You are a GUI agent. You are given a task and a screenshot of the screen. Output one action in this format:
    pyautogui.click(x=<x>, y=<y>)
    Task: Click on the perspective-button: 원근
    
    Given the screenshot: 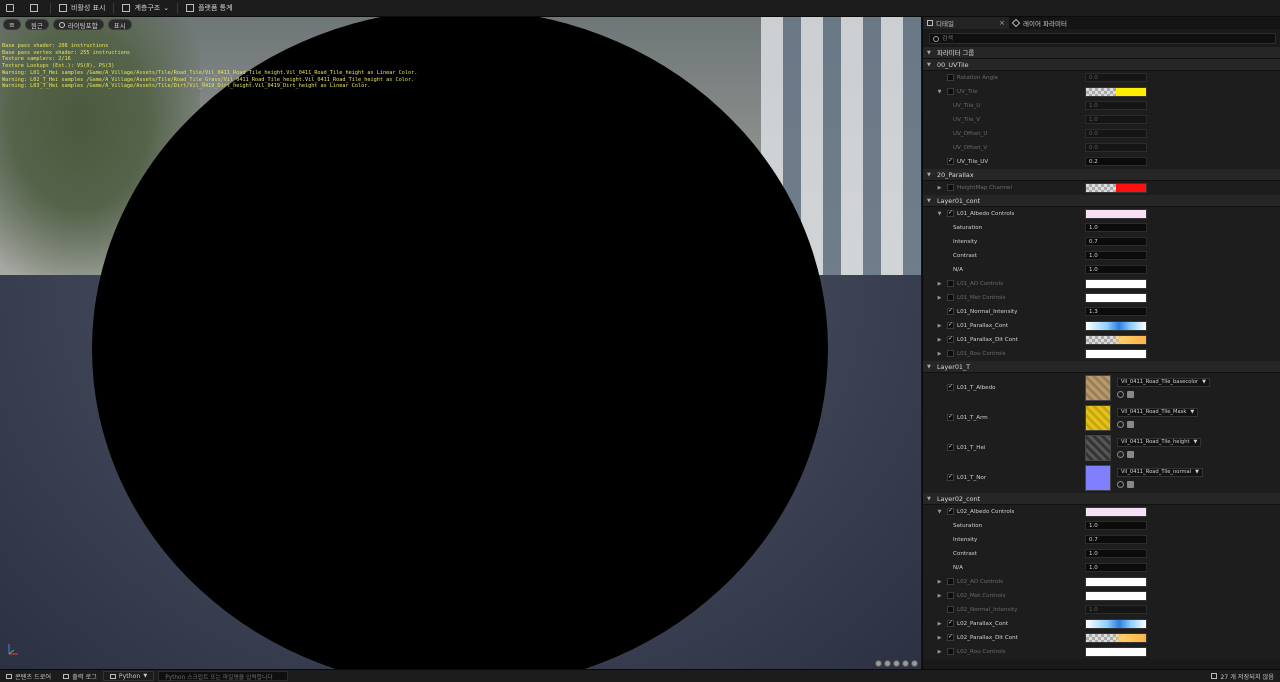 What is the action you would take?
    pyautogui.click(x=36, y=24)
    